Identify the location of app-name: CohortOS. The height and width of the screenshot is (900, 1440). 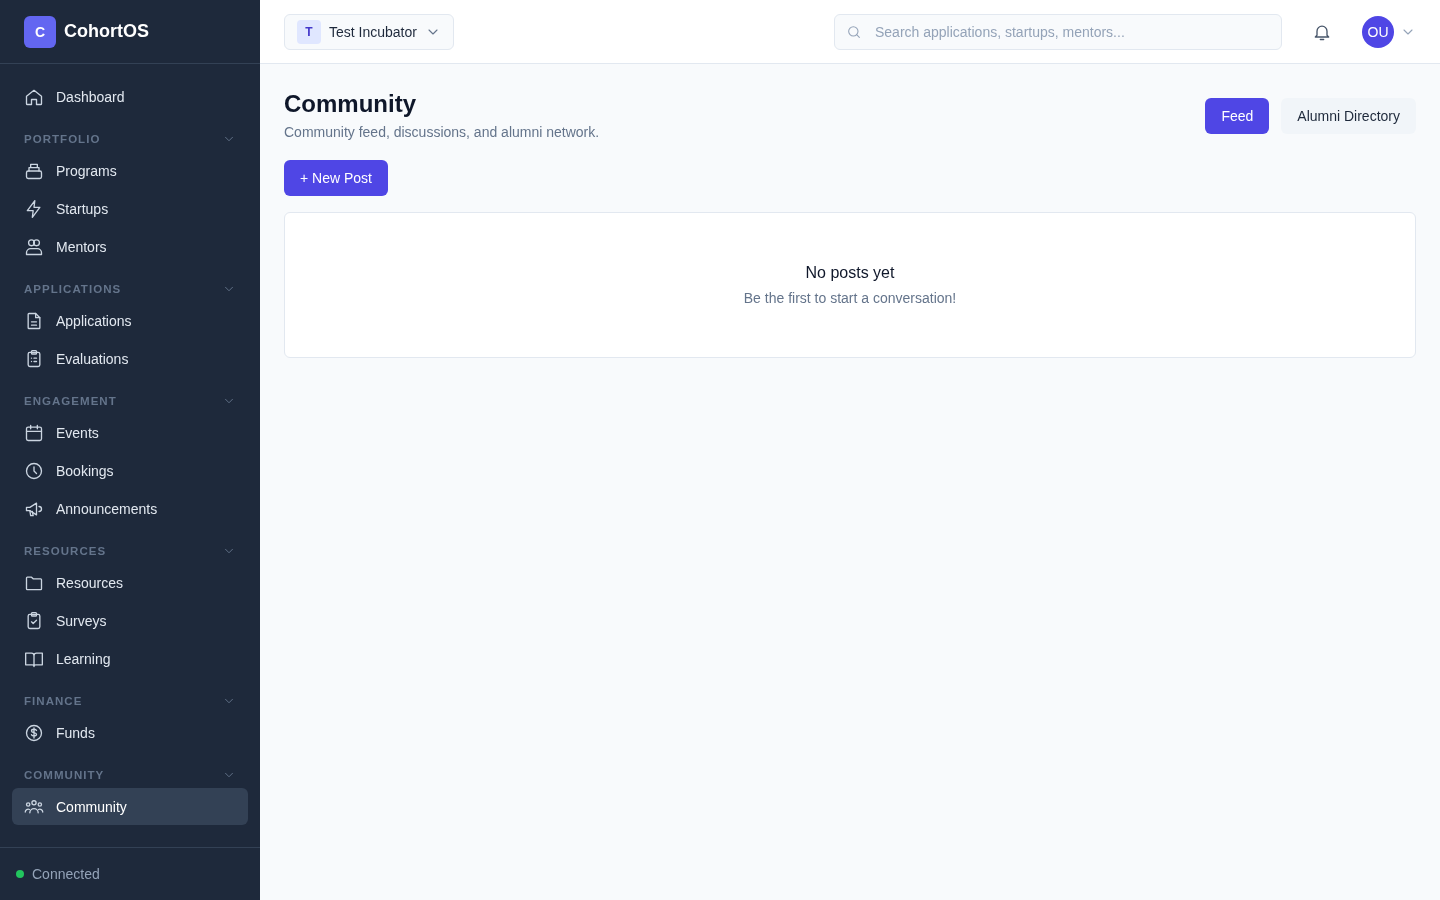
(106, 31).